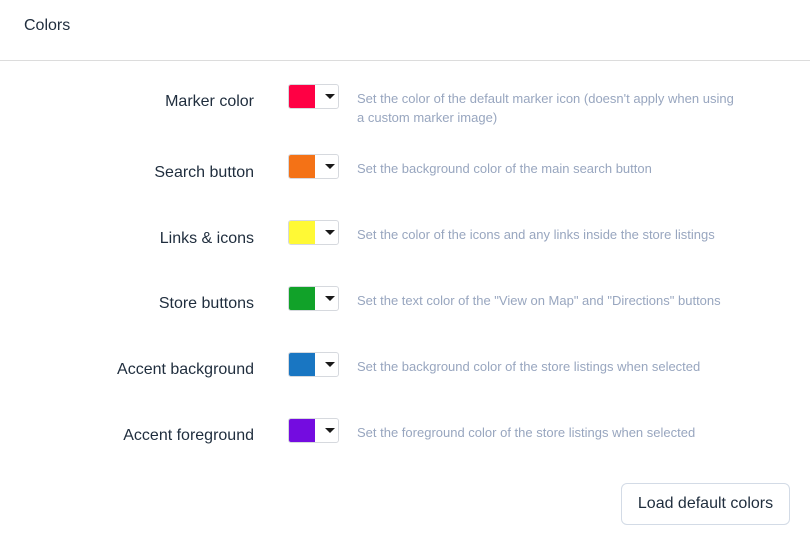  I want to click on marker-color-picker, so click(313, 96).